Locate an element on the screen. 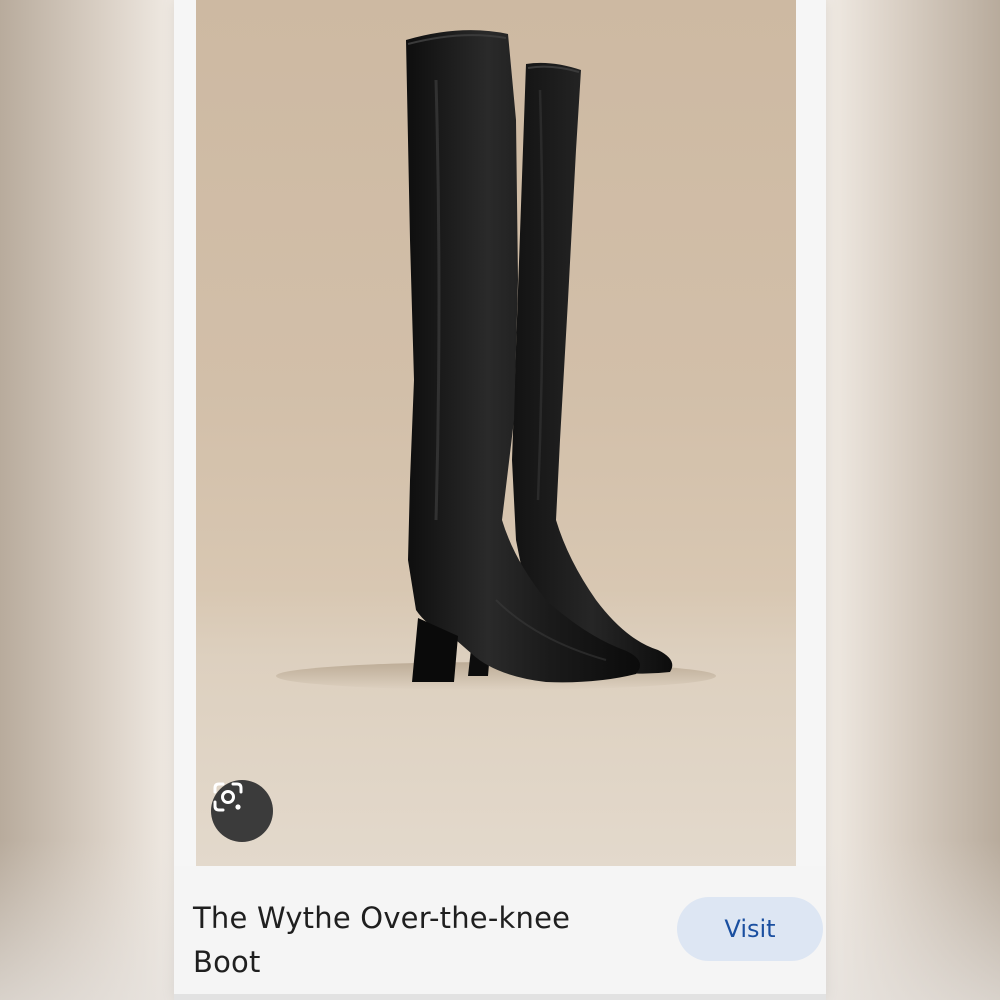 This screenshot has height=1000, width=1000. product-title: The Wythe Over-the-knee Boot is located at coordinates (413, 940).